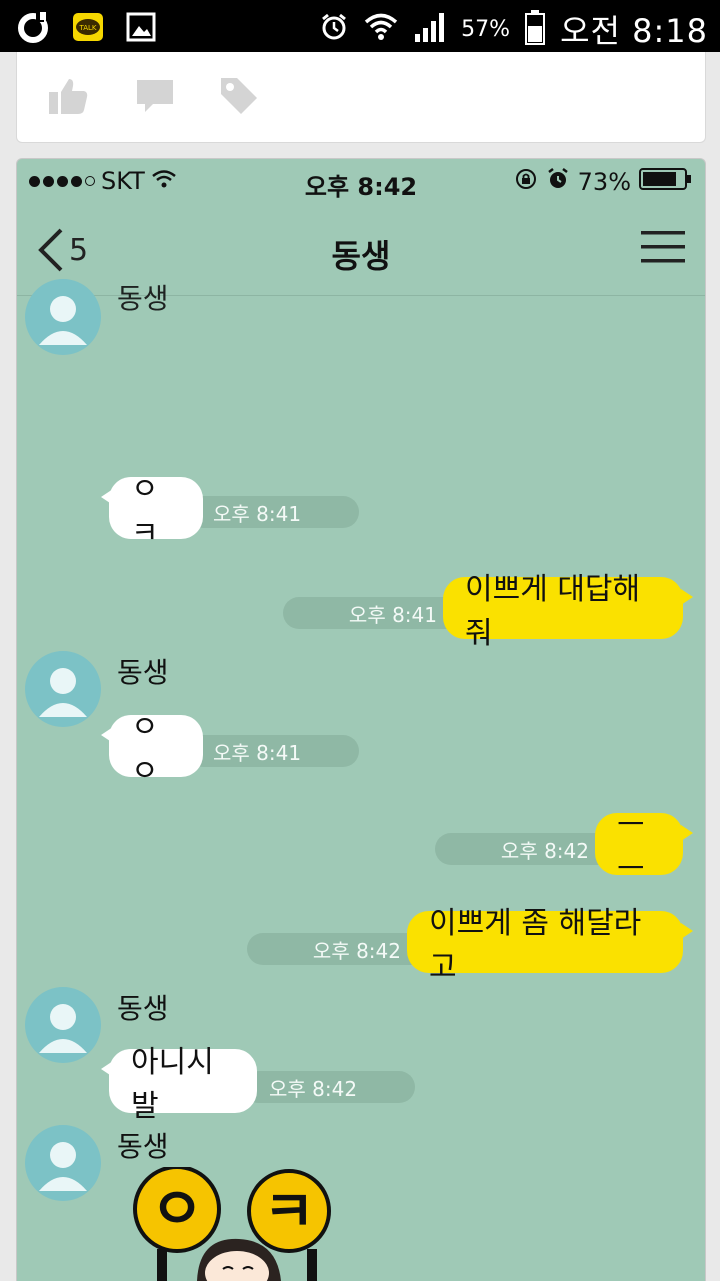 This screenshot has height=1281, width=720. What do you see at coordinates (634, 31) in the screenshot?
I see `android-clock: 오전 8:18` at bounding box center [634, 31].